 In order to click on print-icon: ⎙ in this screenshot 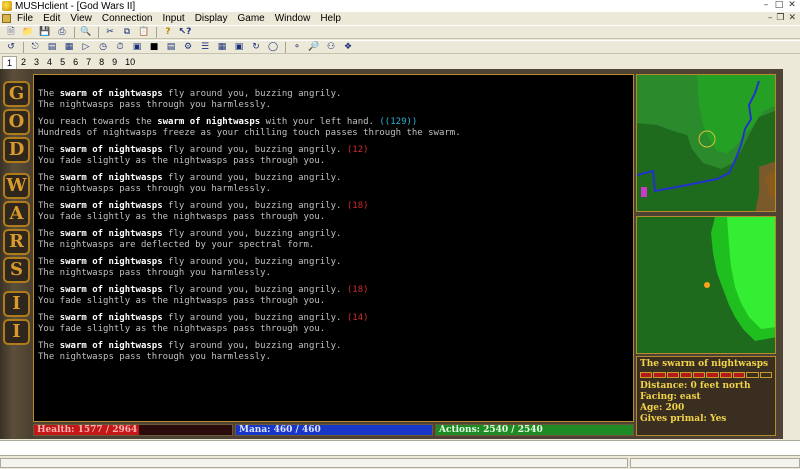, I will do `click(62, 32)`.